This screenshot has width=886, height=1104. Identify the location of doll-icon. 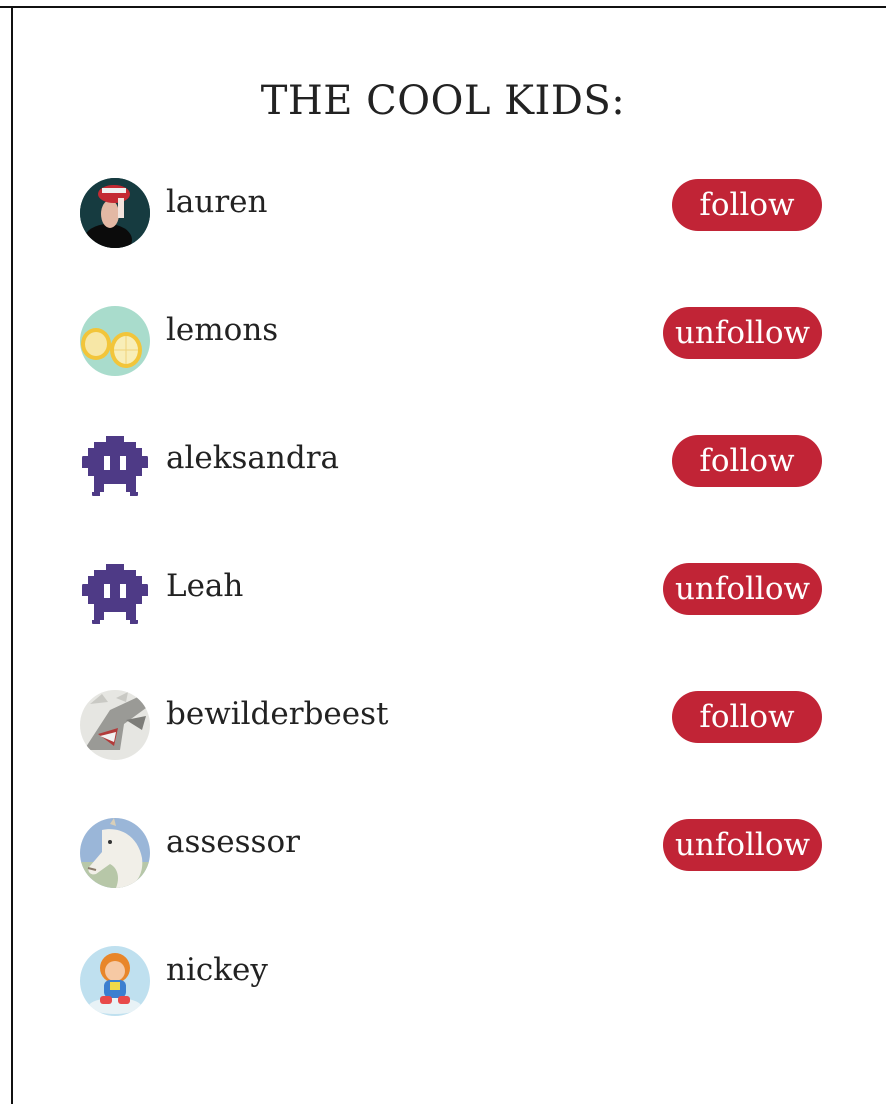
(115, 981).